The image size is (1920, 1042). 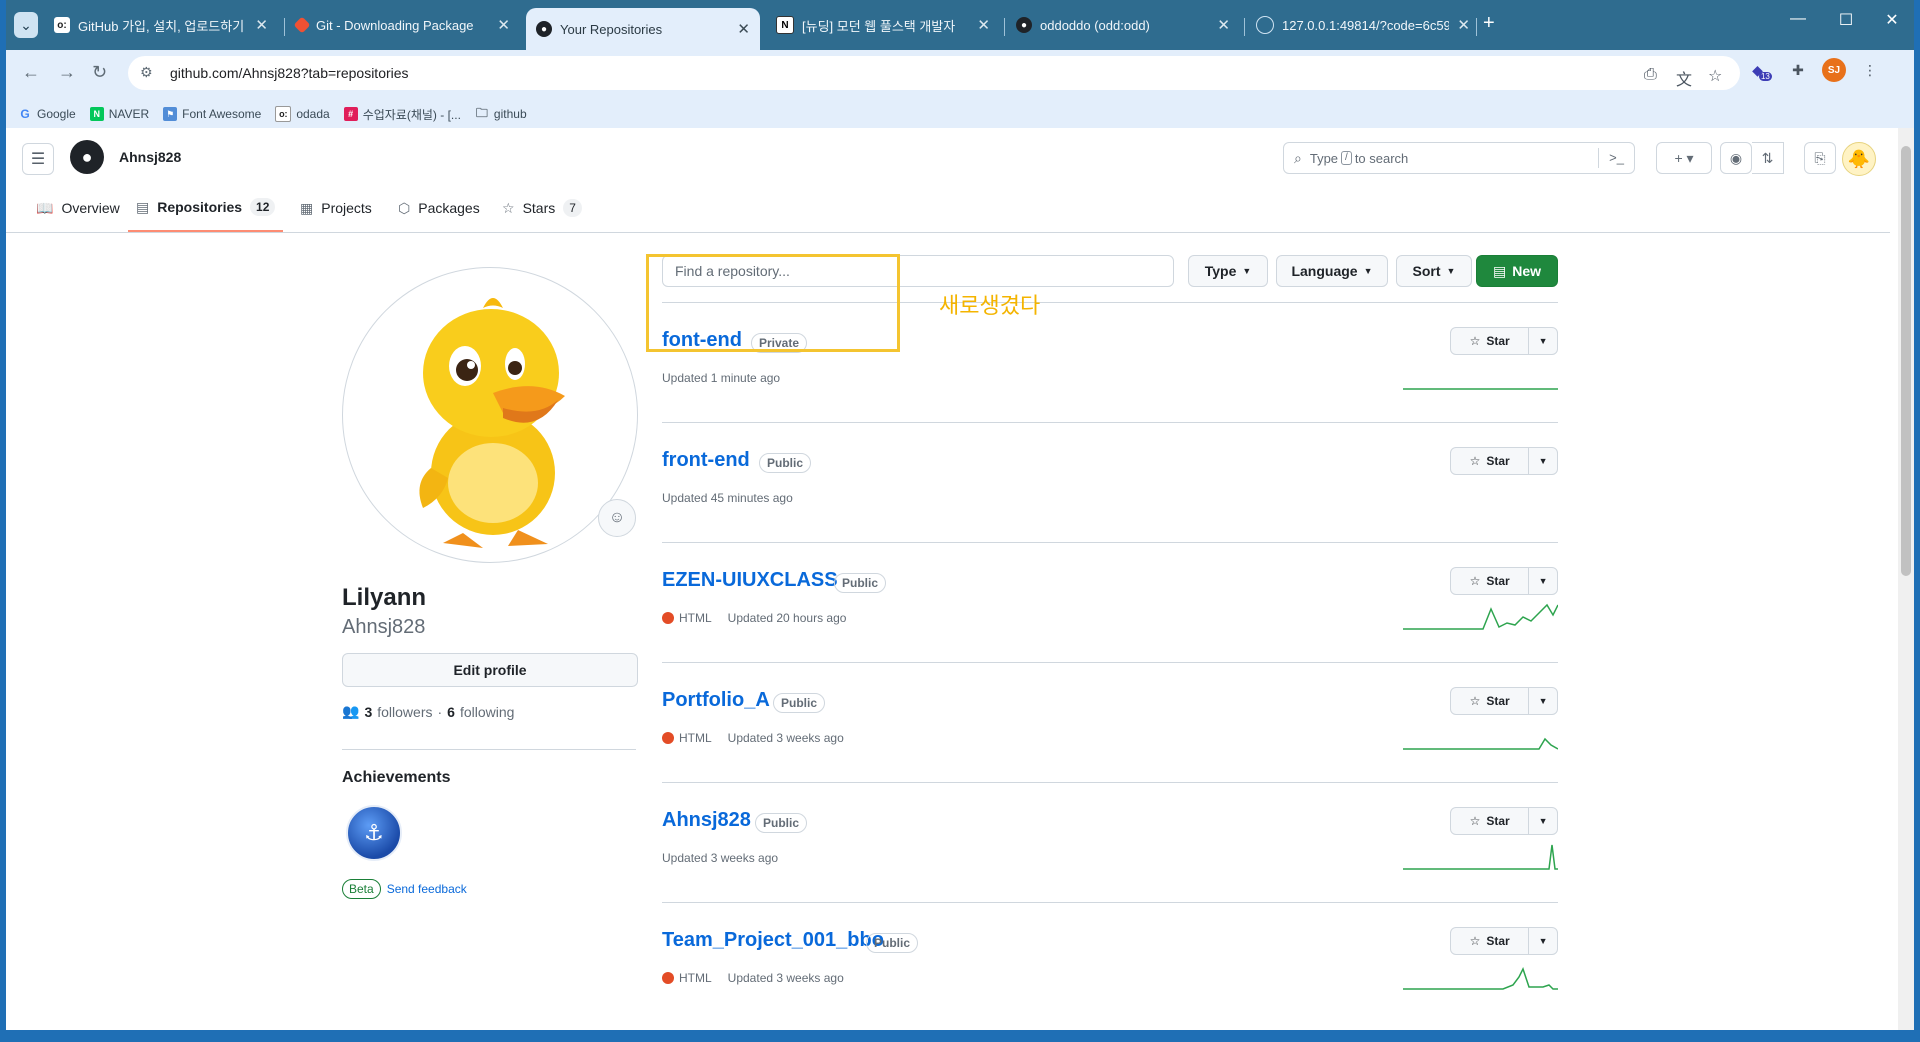 I want to click on page-scrollbar, so click(x=1906, y=579).